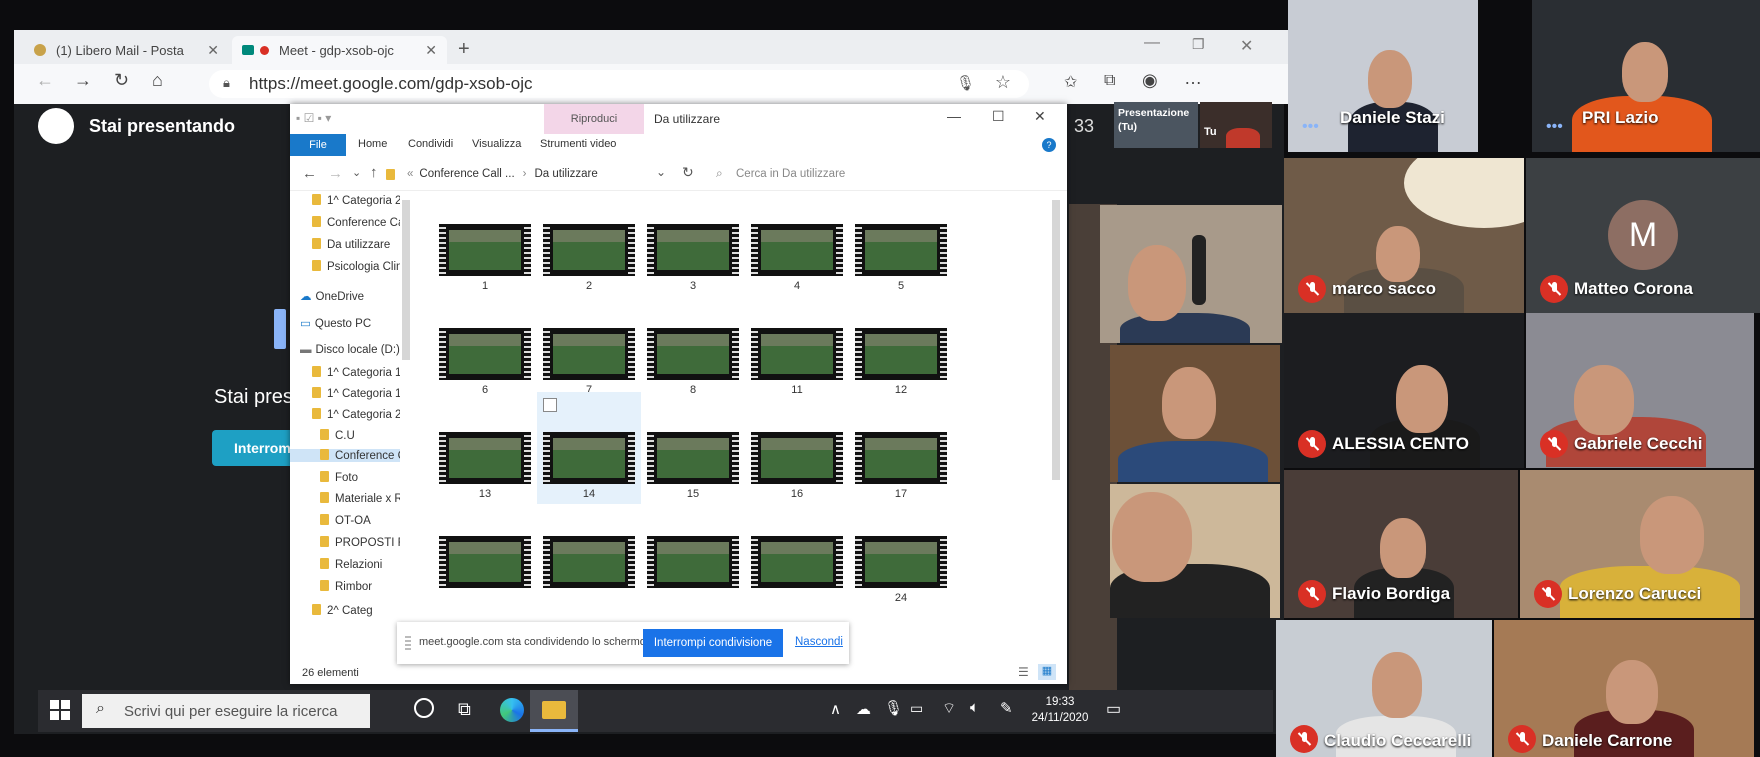  I want to click on sidebar-item: OT-OA, so click(345, 520).